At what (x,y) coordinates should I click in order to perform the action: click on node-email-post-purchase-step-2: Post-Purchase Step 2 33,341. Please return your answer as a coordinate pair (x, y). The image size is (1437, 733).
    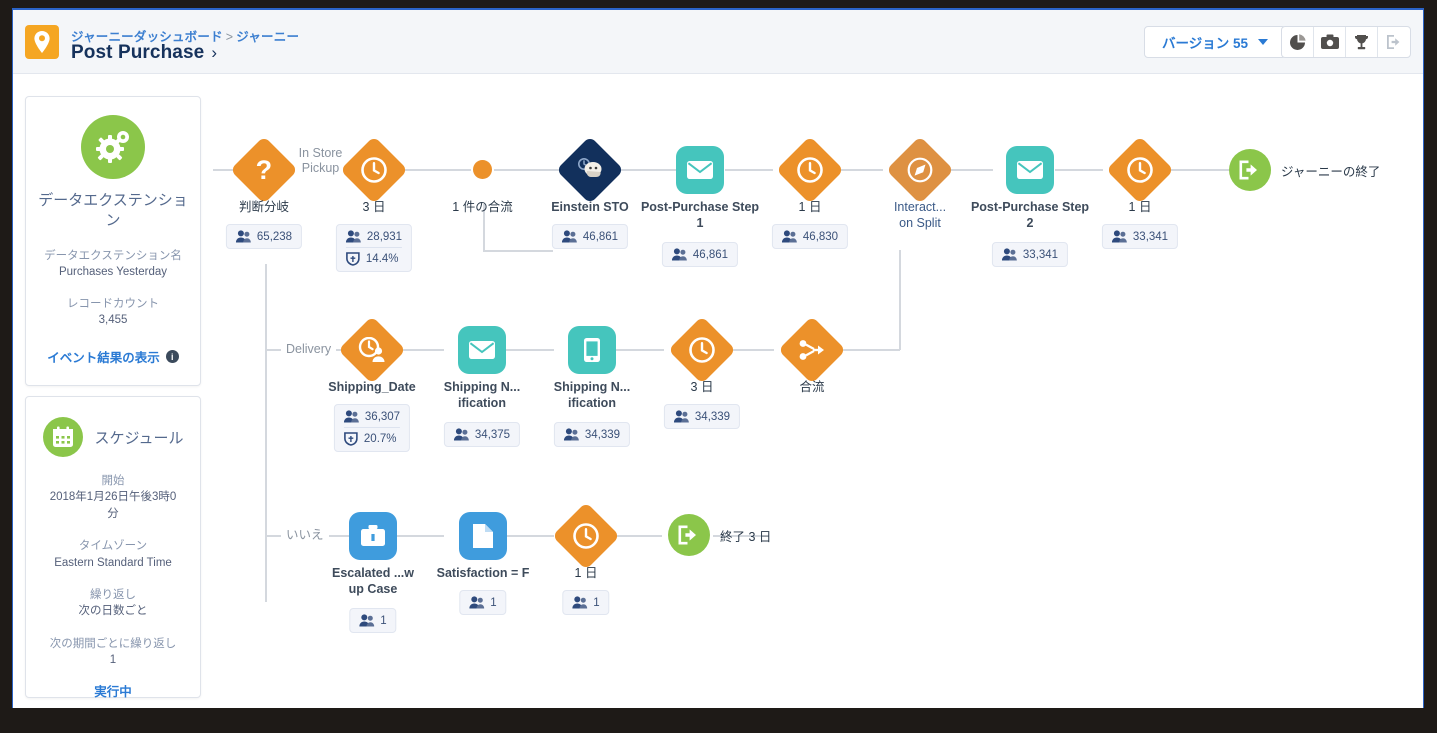
    Looking at the image, I should click on (1030, 206).